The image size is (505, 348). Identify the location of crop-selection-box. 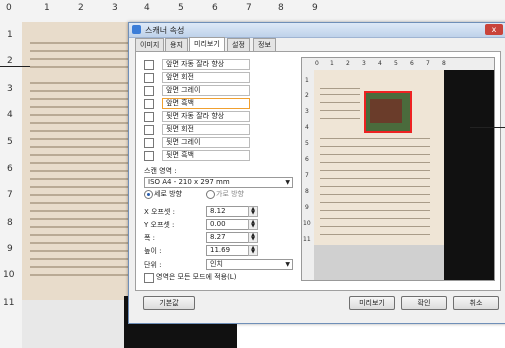
(388, 112).